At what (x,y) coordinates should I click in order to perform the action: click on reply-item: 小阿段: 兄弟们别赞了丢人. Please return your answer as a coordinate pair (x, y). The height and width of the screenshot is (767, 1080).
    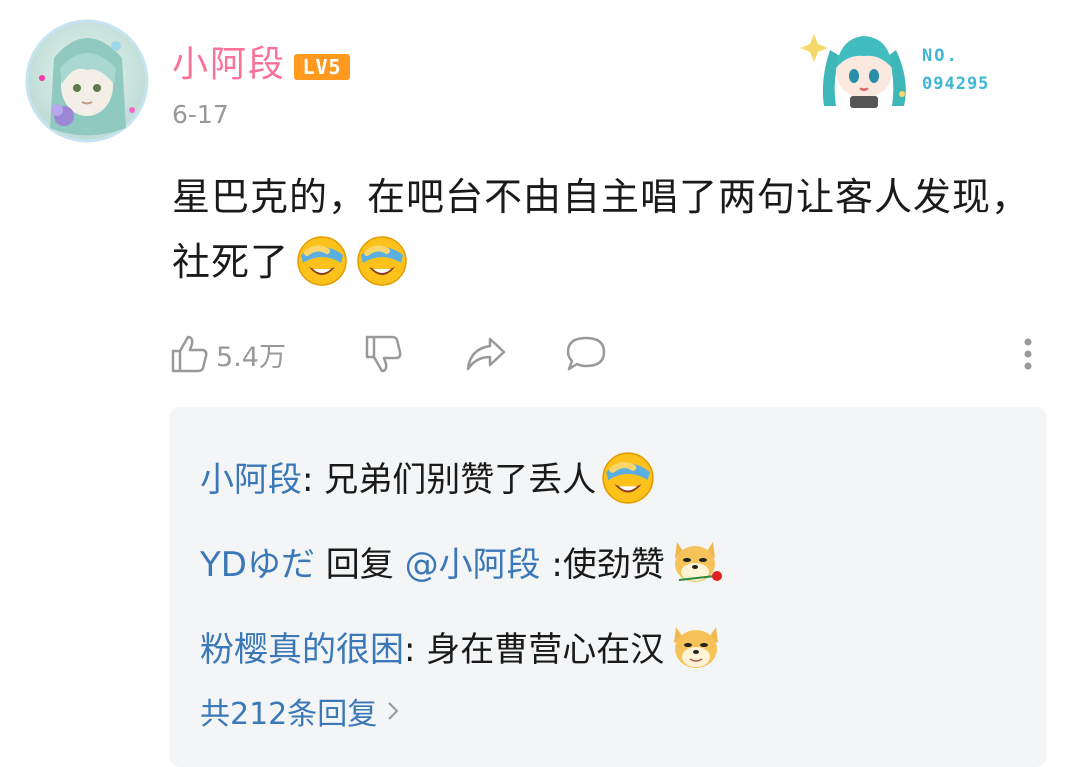
    Looking at the image, I should click on (428, 477).